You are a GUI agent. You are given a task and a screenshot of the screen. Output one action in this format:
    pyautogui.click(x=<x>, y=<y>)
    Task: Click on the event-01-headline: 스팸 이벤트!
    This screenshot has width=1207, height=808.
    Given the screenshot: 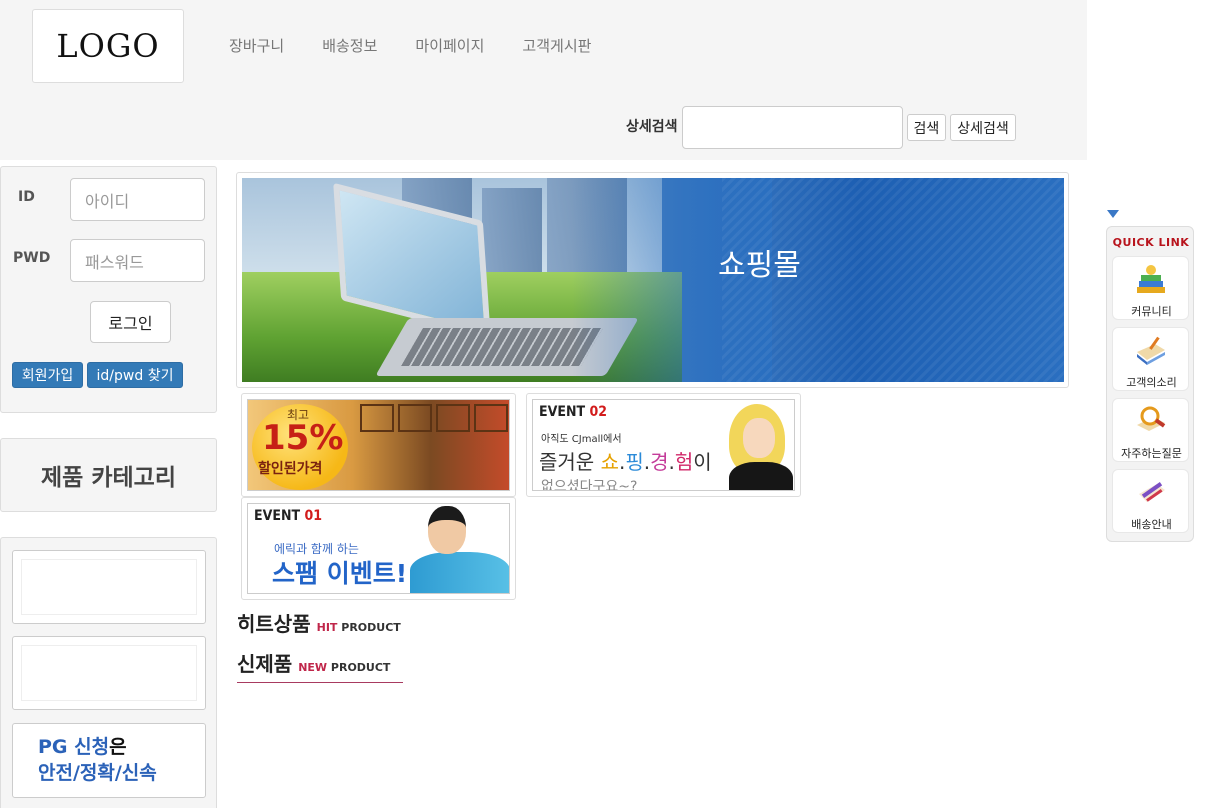 What is the action you would take?
    pyautogui.click(x=340, y=573)
    